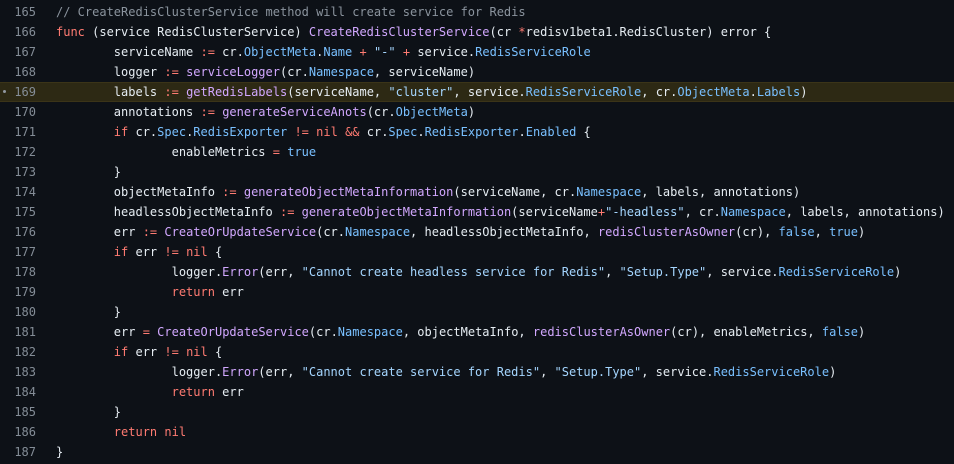 This screenshot has height=464, width=954. What do you see at coordinates (18, 132) in the screenshot?
I see `line-number: 171` at bounding box center [18, 132].